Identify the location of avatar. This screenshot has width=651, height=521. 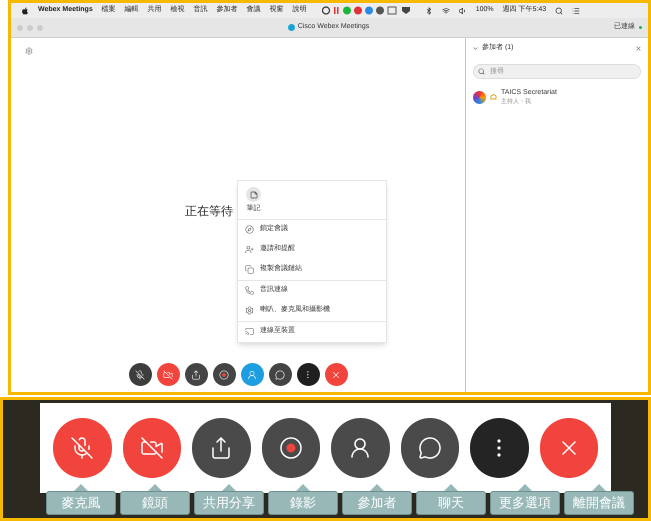
(479, 97).